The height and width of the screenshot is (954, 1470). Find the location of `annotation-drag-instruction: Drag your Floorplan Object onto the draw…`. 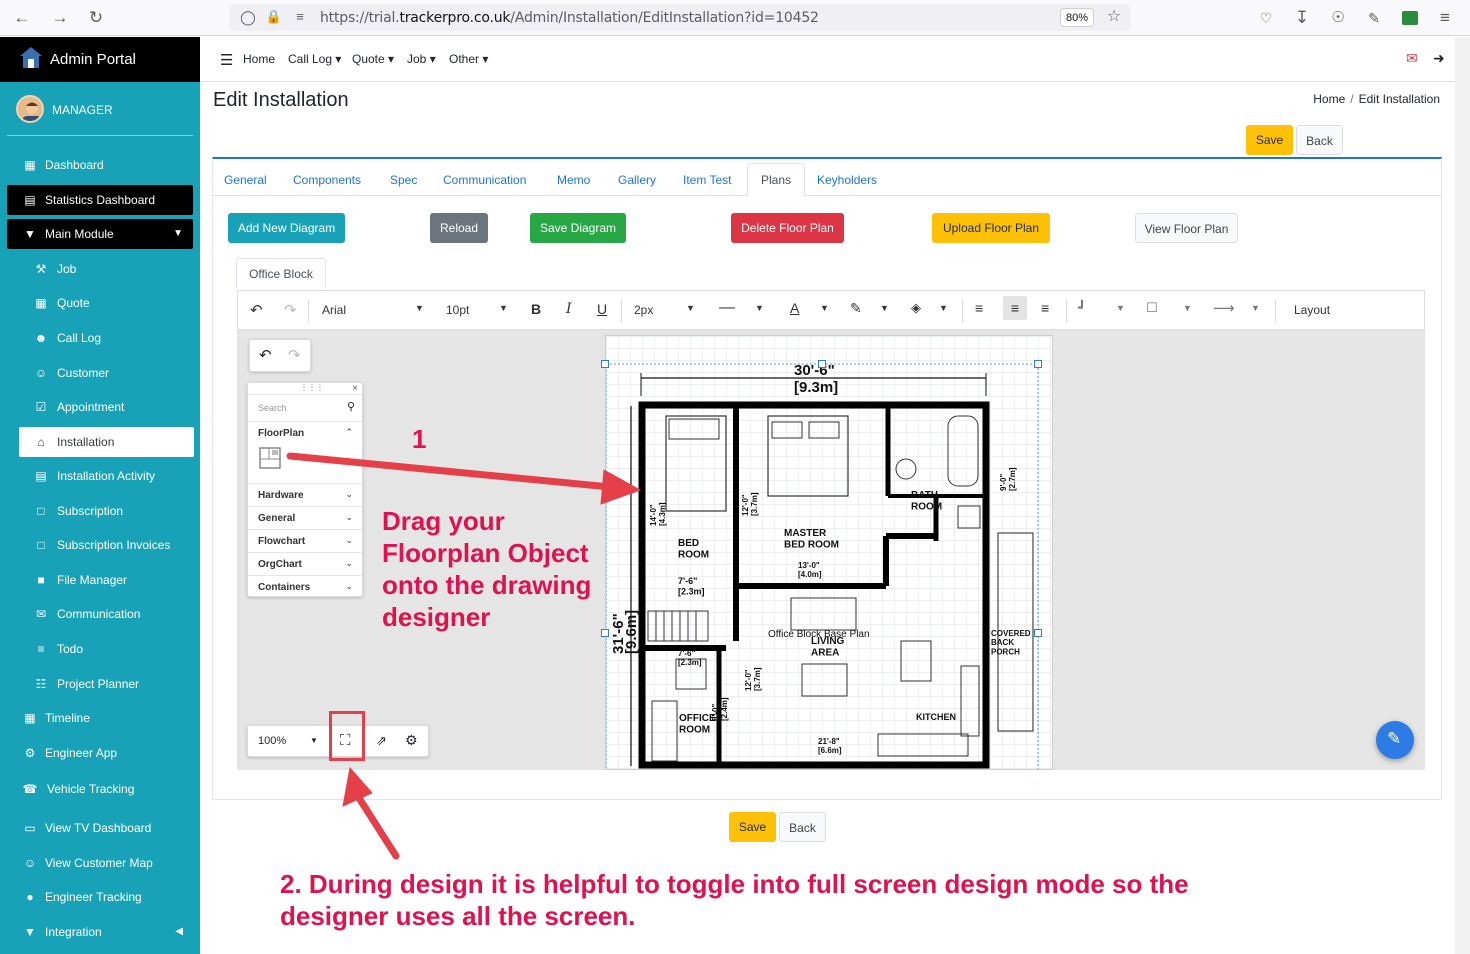

annotation-drag-instruction: Drag your Floorplan Object onto the draw… is located at coordinates (487, 569).